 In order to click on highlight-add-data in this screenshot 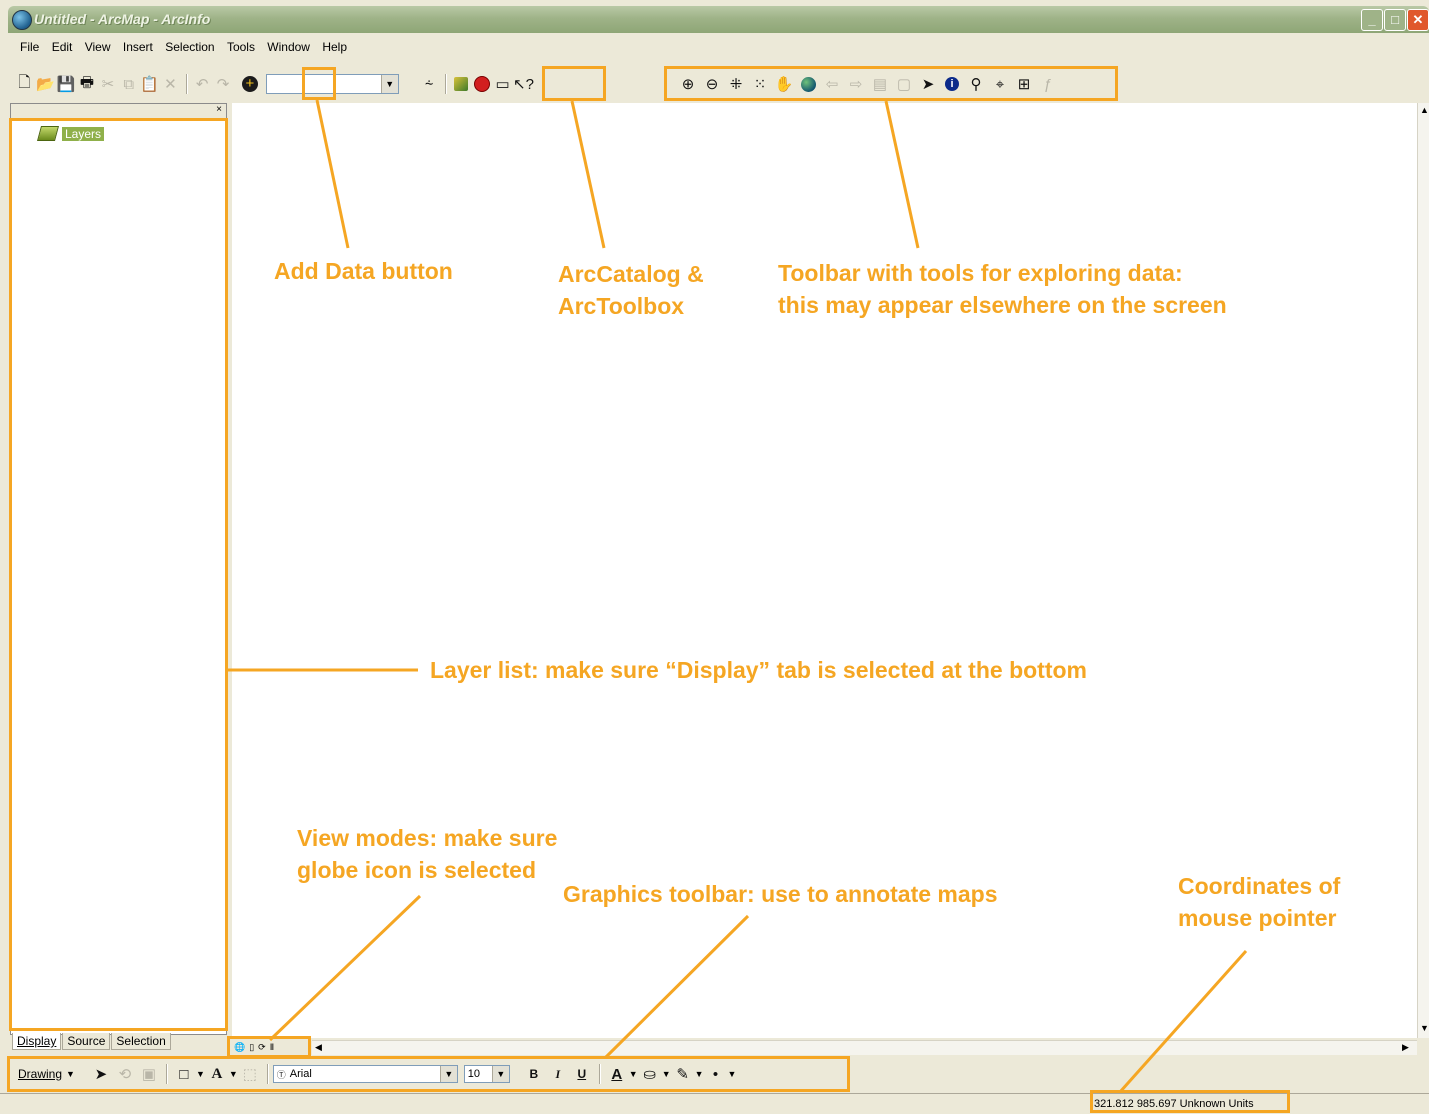, I will do `click(319, 83)`.